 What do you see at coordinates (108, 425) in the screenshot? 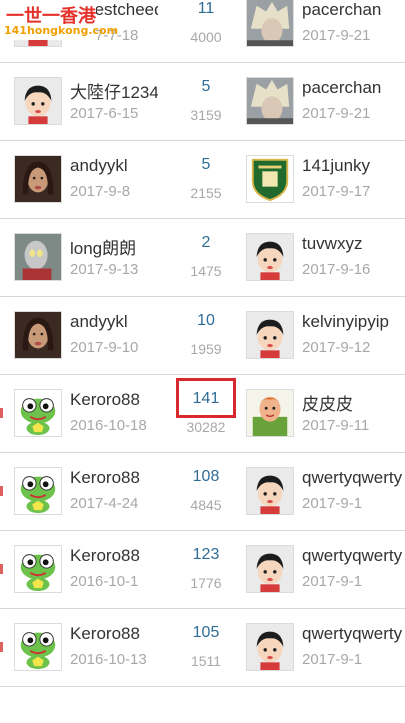
I see `post-date: 2016-10-18` at bounding box center [108, 425].